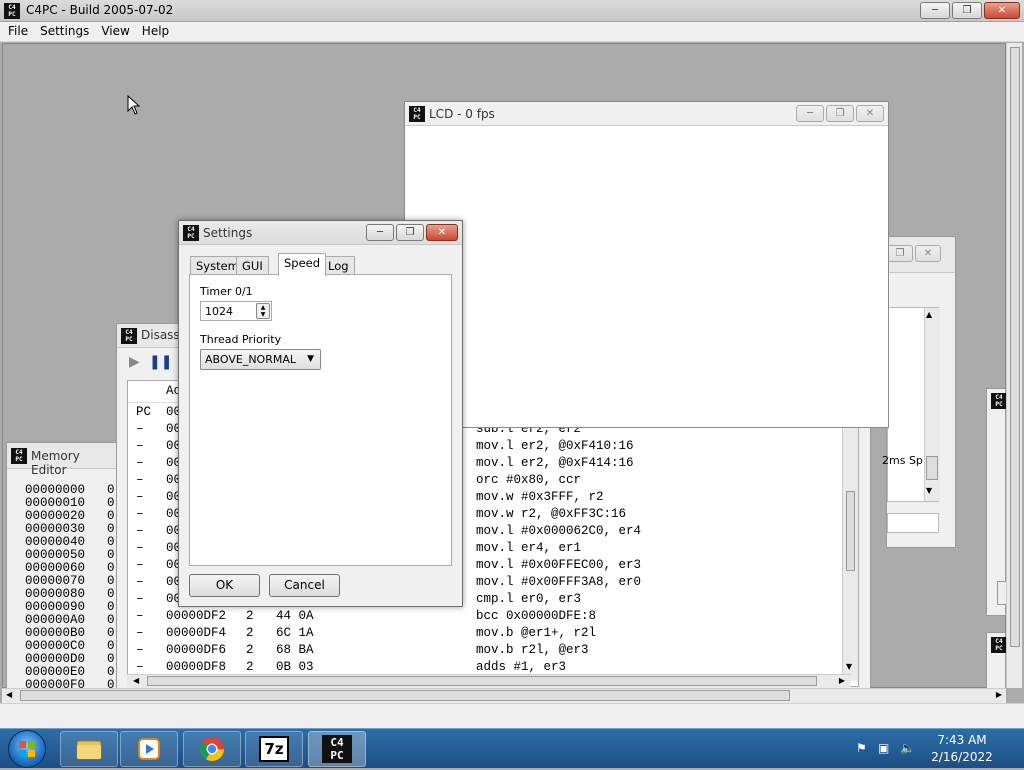 The width and height of the screenshot is (1024, 770). Describe the element at coordinates (55, 633) in the screenshot. I see `memory-address: 000000B0` at that location.